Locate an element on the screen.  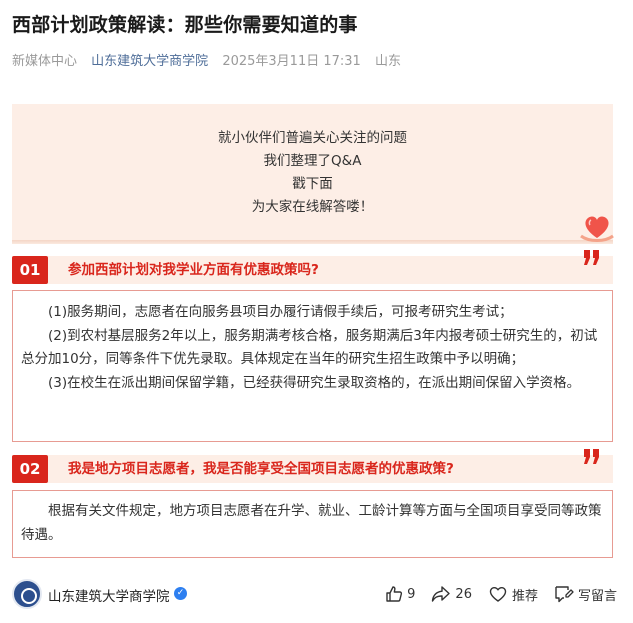
intro-line: 我们整理了Q&A is located at coordinates (312, 161).